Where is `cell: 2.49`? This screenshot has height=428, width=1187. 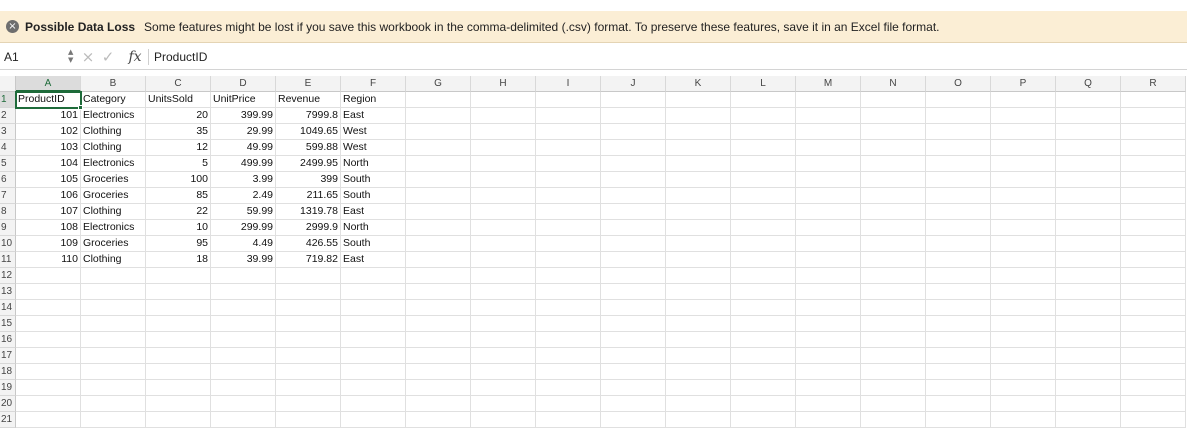 cell: 2.49 is located at coordinates (243, 196).